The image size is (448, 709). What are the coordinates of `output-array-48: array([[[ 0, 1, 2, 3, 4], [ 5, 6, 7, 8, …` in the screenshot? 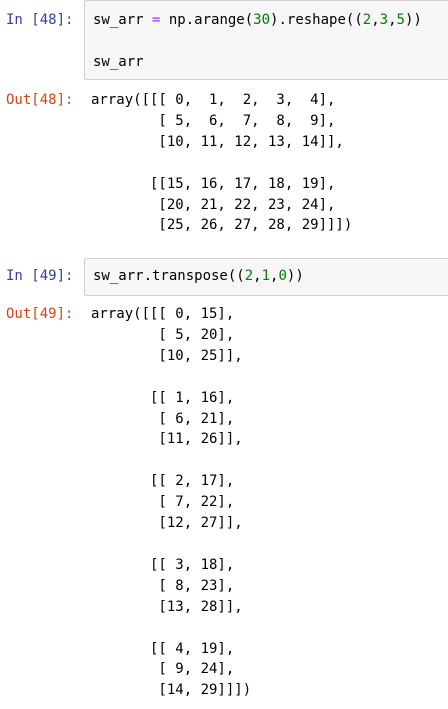 It's located at (222, 163).